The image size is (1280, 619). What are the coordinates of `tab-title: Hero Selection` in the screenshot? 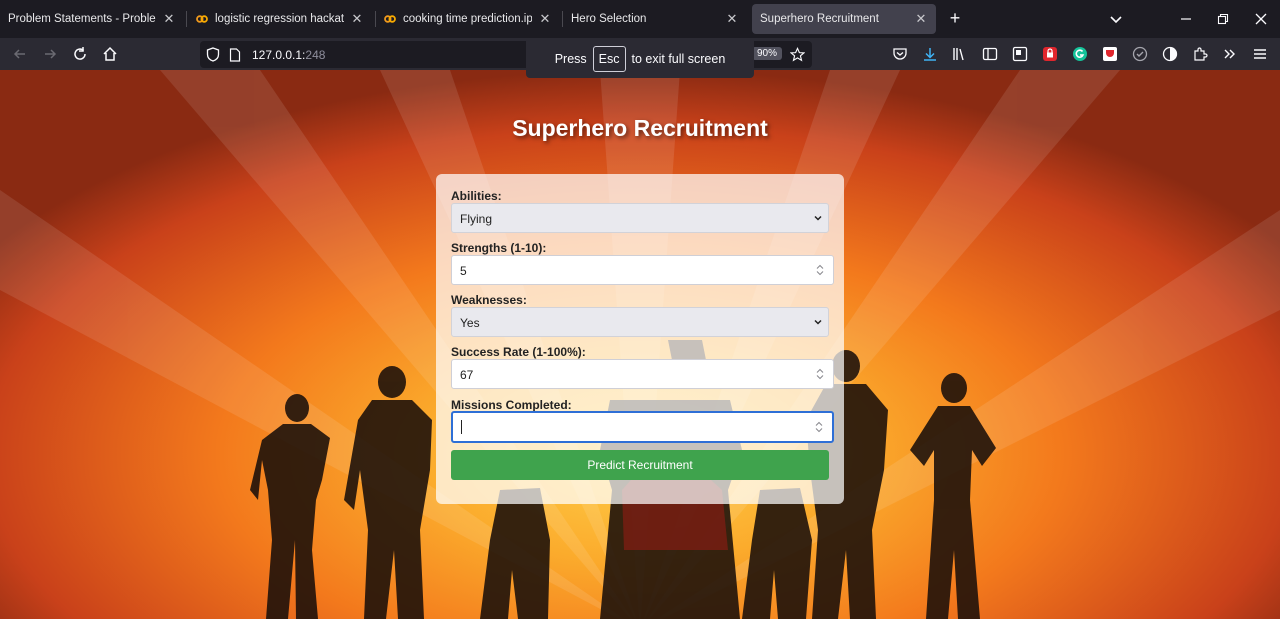 It's located at (609, 19).